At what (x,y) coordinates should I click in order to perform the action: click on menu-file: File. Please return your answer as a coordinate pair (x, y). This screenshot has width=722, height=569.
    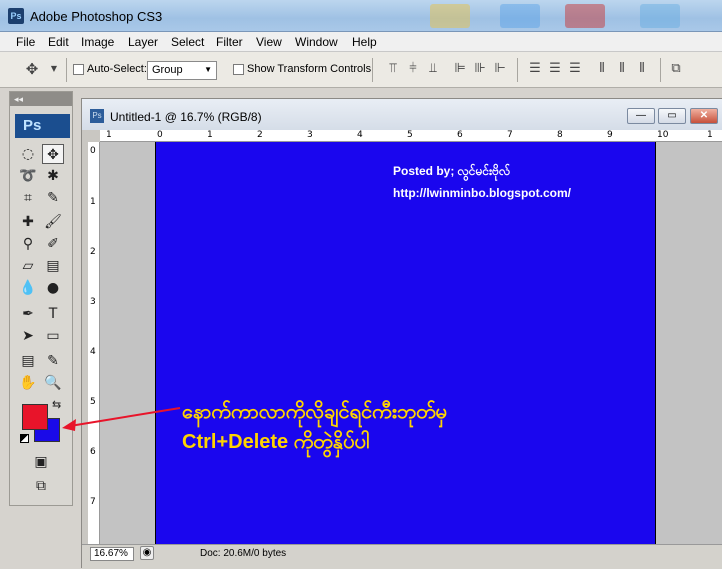
    Looking at the image, I should click on (25, 42).